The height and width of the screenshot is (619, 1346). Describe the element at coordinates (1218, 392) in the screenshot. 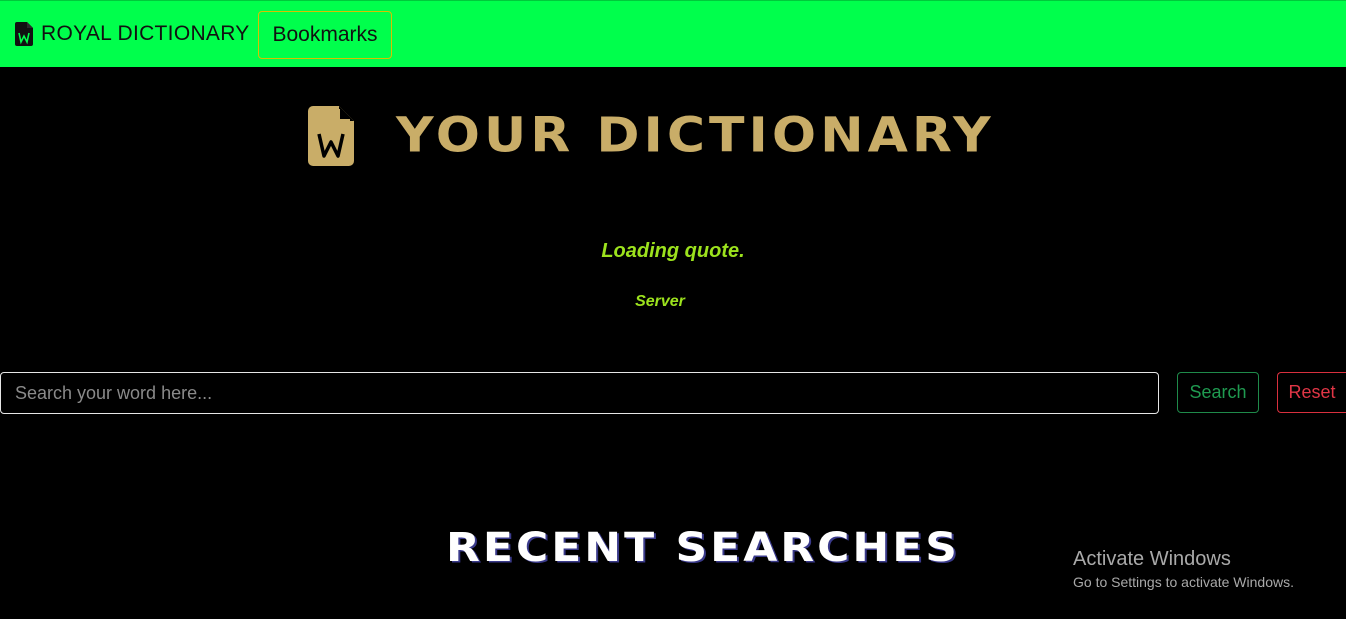

I see `search-button: Search` at that location.